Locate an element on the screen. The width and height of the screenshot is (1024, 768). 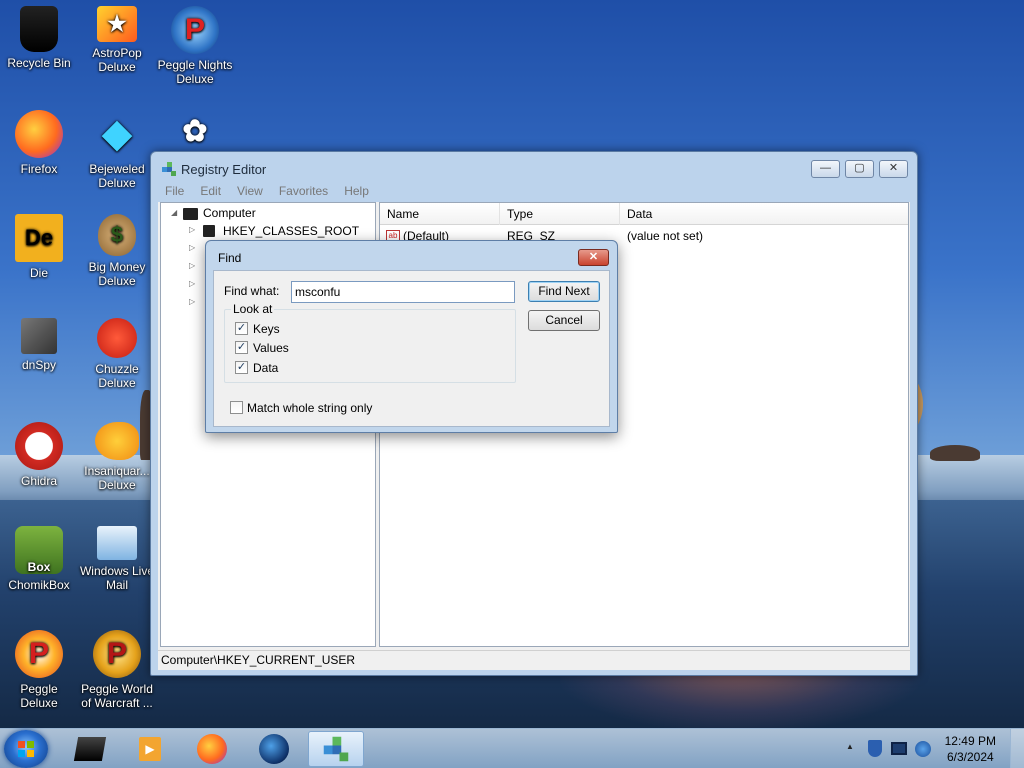
desktop-icon-peggle: P Peggle Deluxe is located at coordinates (39, 670).